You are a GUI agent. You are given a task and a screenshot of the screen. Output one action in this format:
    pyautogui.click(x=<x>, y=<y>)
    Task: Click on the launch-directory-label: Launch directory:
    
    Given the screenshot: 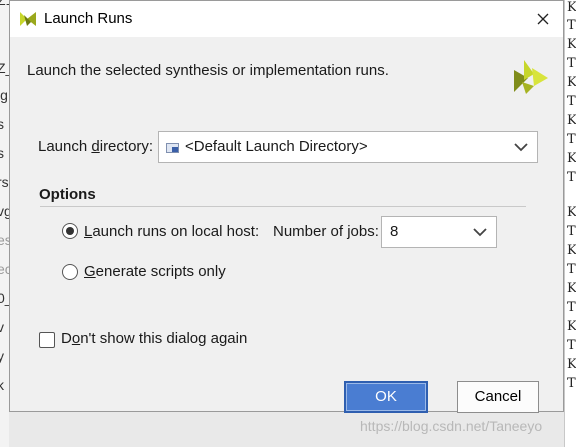 What is the action you would take?
    pyautogui.click(x=95, y=146)
    